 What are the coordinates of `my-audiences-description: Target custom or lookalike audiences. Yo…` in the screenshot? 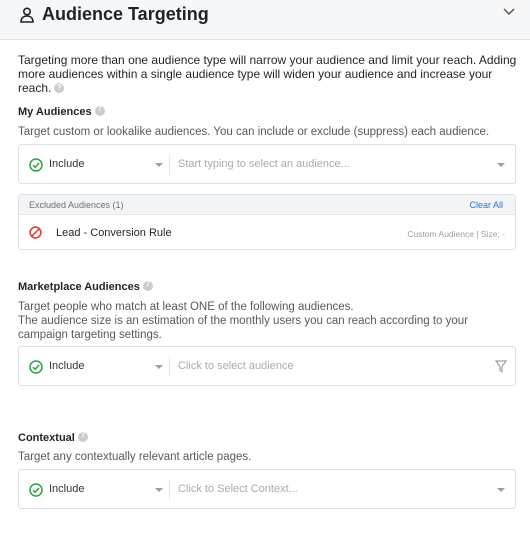 It's located at (254, 132).